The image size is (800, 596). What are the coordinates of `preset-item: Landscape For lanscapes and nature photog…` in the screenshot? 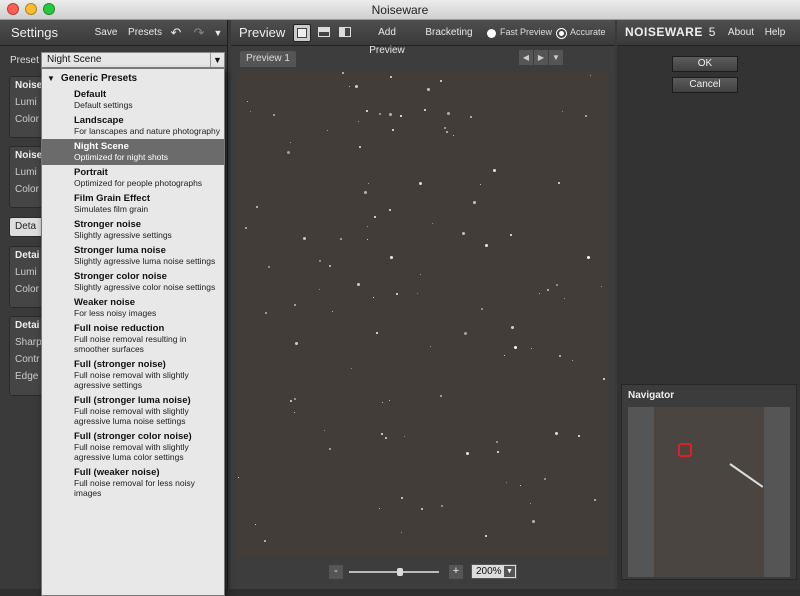 It's located at (133, 126).